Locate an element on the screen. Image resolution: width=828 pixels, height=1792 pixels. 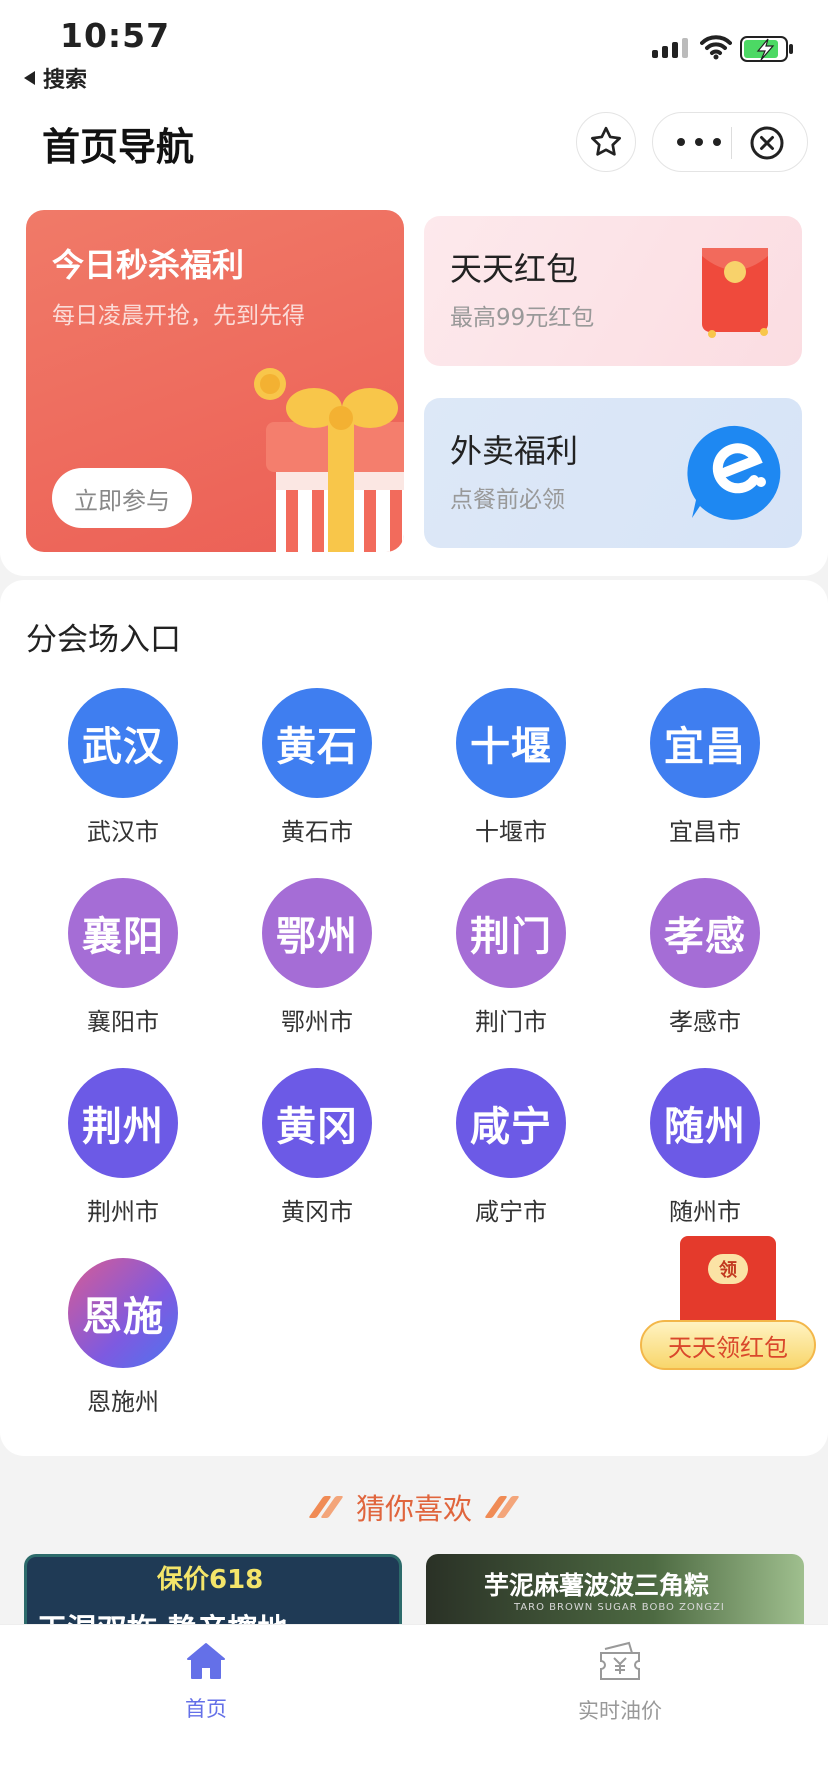
city-name: 襄阳市 is located at coordinates (123, 1022).